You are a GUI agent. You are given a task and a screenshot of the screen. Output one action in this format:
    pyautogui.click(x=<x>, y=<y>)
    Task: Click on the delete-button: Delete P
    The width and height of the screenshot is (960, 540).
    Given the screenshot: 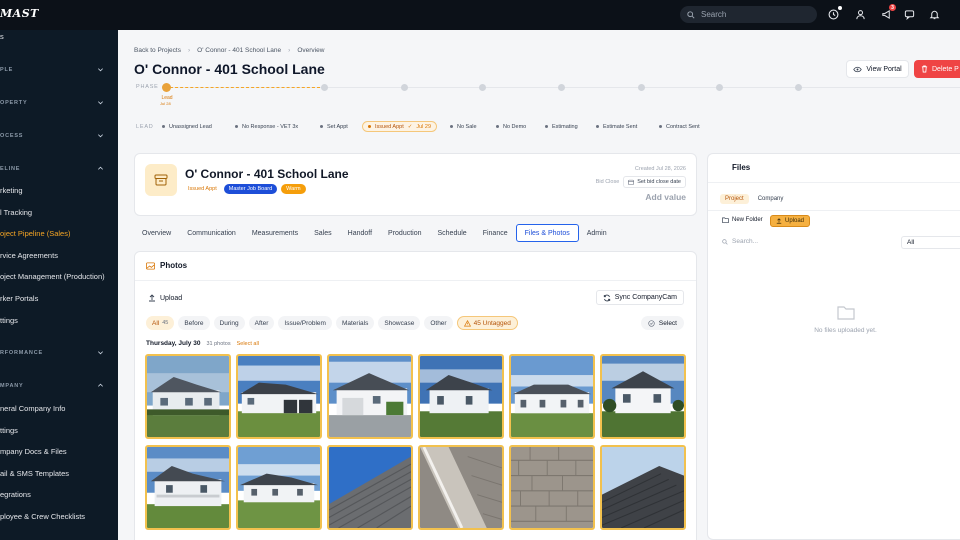 What is the action you would take?
    pyautogui.click(x=937, y=69)
    